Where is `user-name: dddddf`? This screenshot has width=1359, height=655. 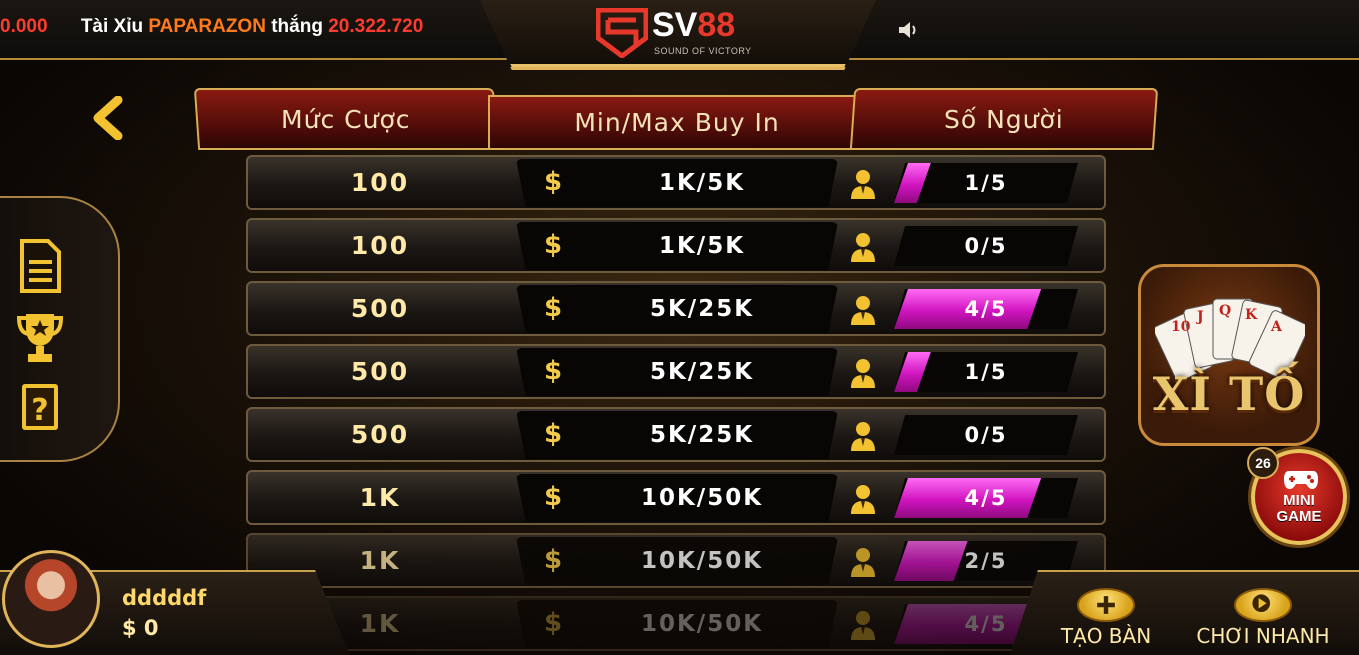 user-name: dddddf is located at coordinates (164, 598).